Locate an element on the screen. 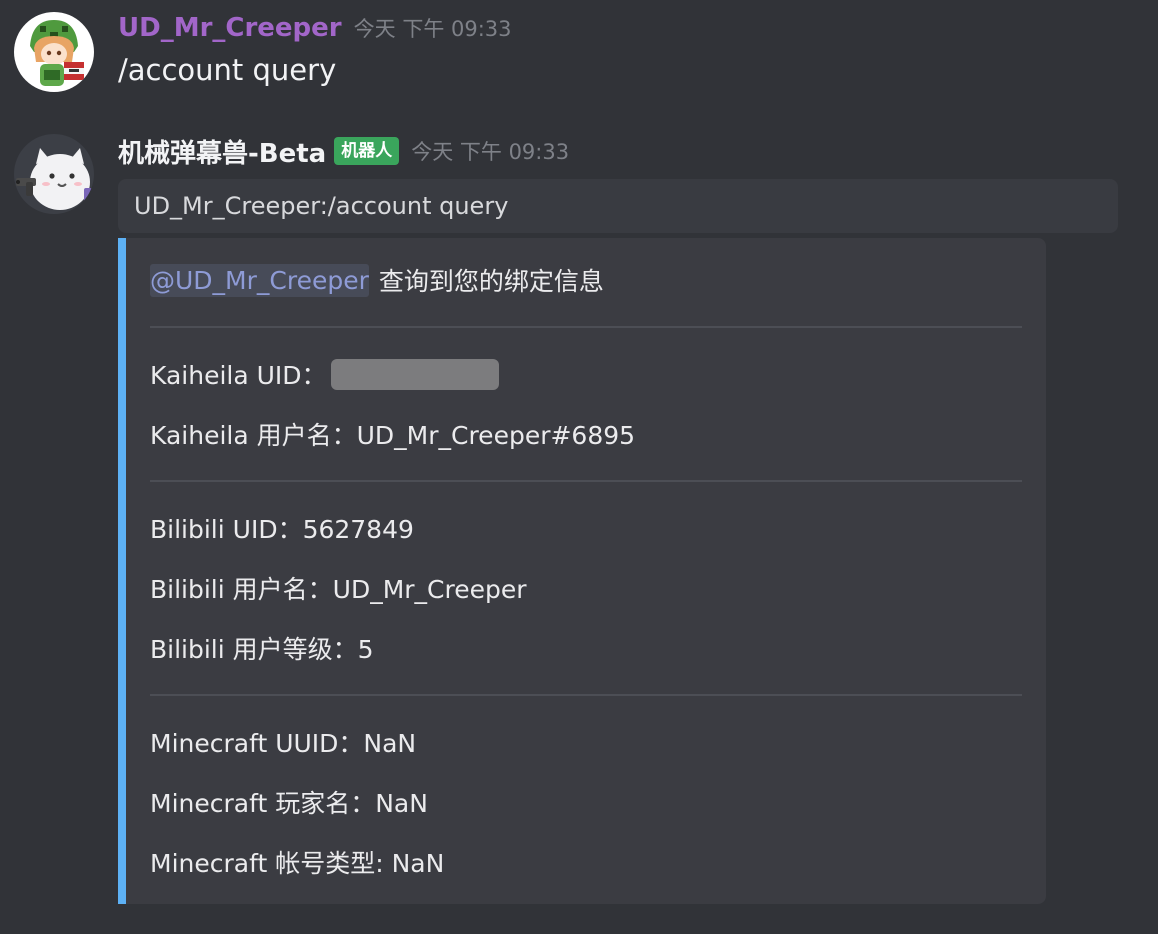 The width and height of the screenshot is (1158, 934). creeper-anime-avatar-icon is located at coordinates (54, 52).